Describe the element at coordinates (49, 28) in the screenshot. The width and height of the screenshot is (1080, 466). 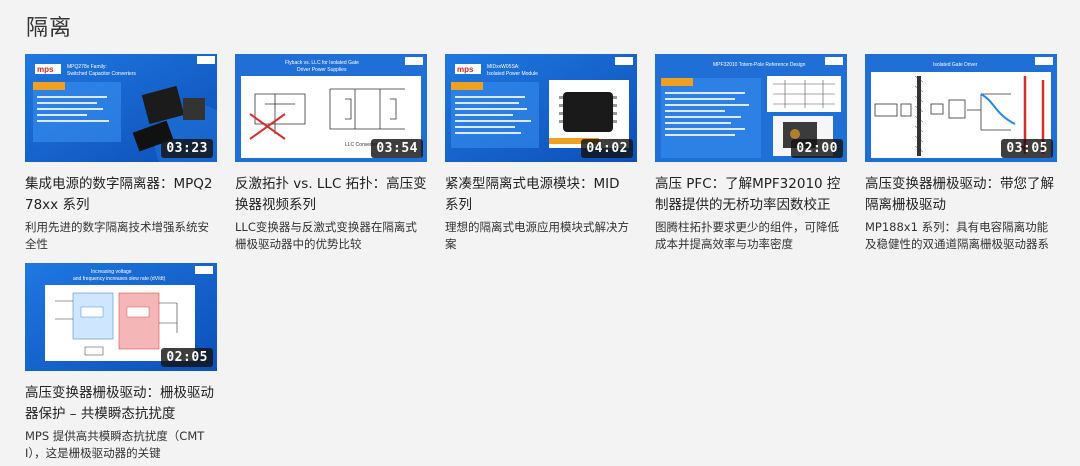
I see `section-title: 隔离` at that location.